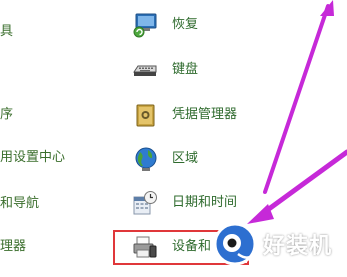 The height and width of the screenshot is (277, 347). Describe the element at coordinates (235, 244) in the screenshot. I see `watermark-logo-icon` at that location.